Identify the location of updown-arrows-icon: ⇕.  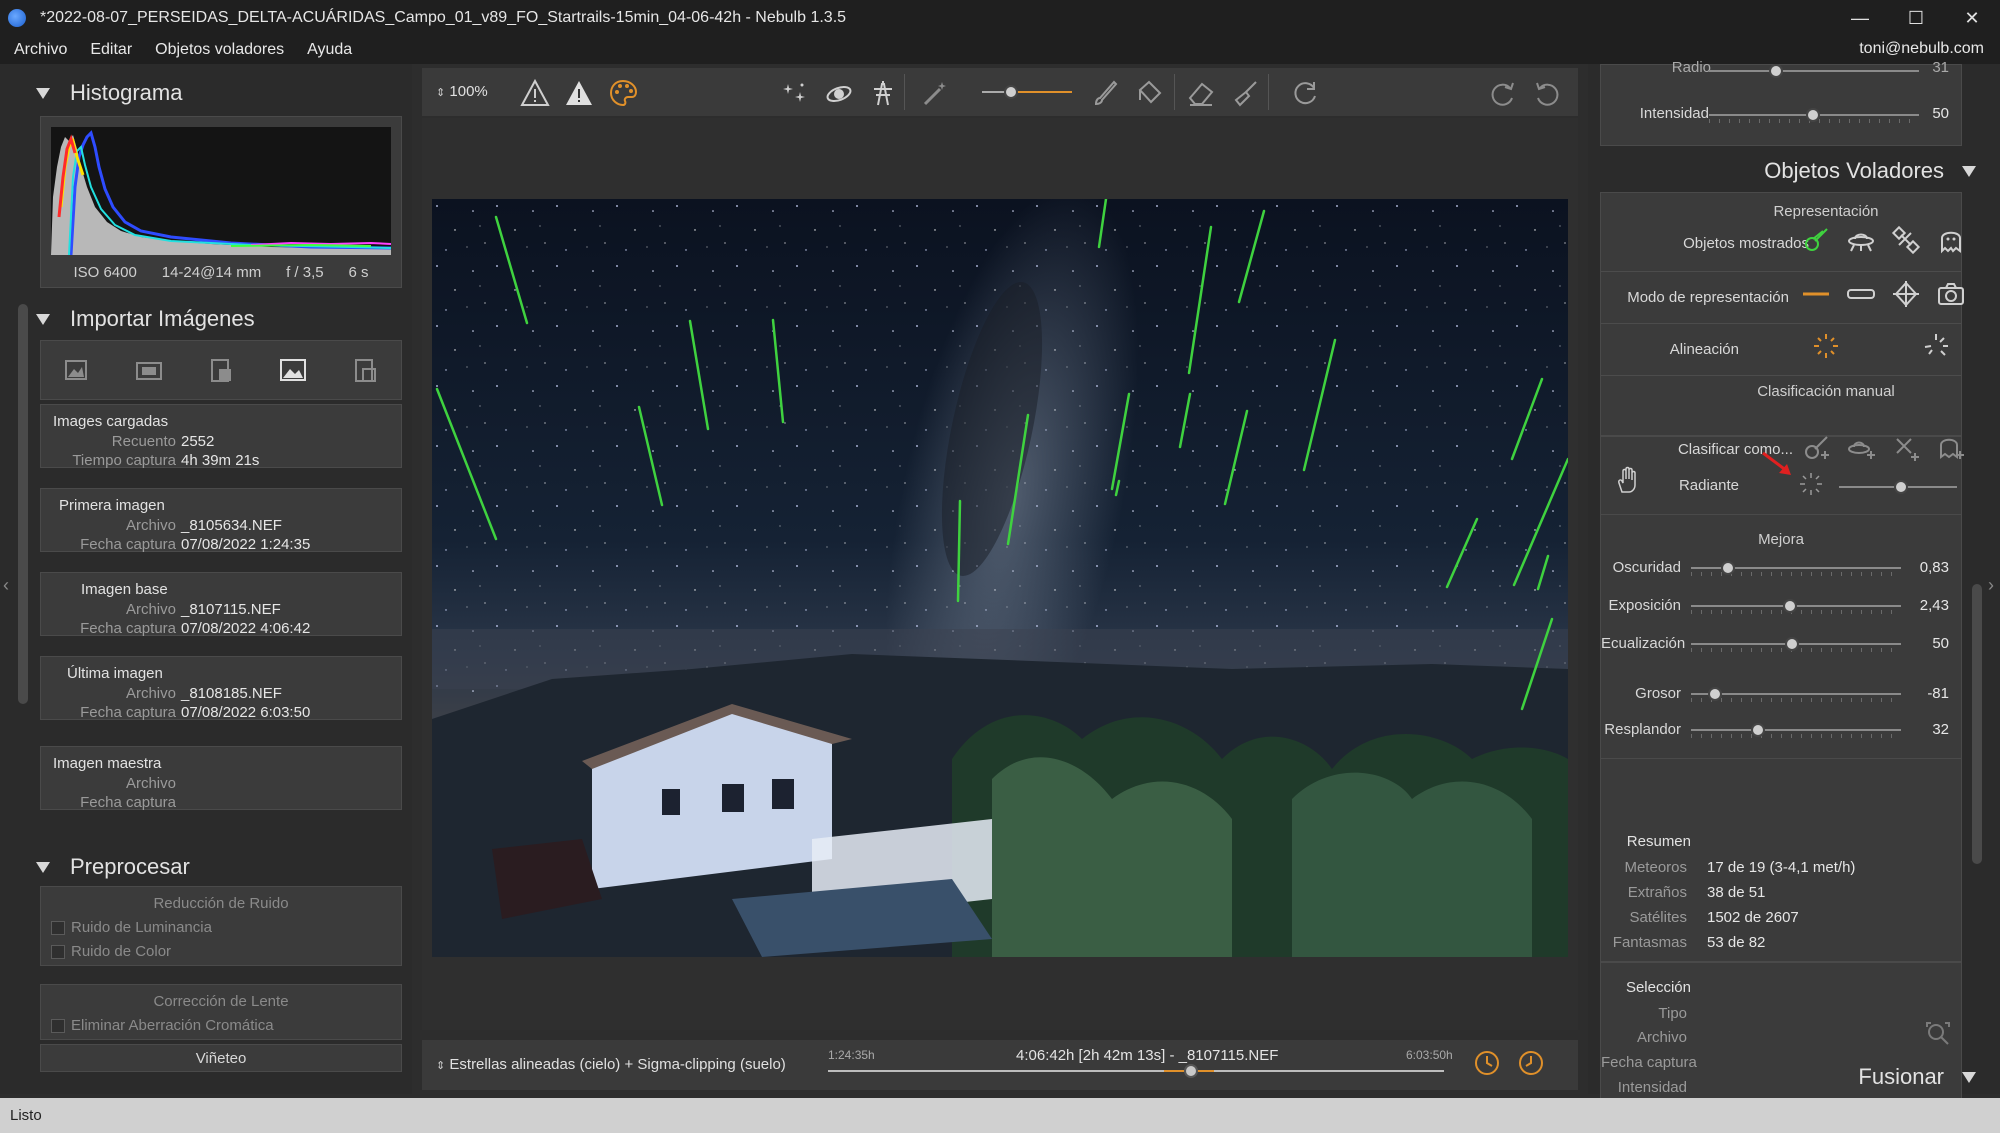
(441, 1066).